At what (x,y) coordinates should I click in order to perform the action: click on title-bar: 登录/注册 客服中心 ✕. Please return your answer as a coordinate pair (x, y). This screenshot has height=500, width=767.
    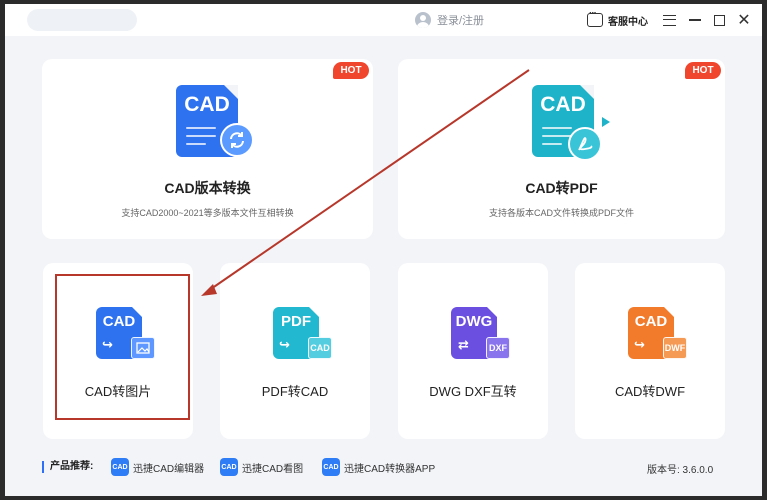
    Looking at the image, I should click on (383, 20).